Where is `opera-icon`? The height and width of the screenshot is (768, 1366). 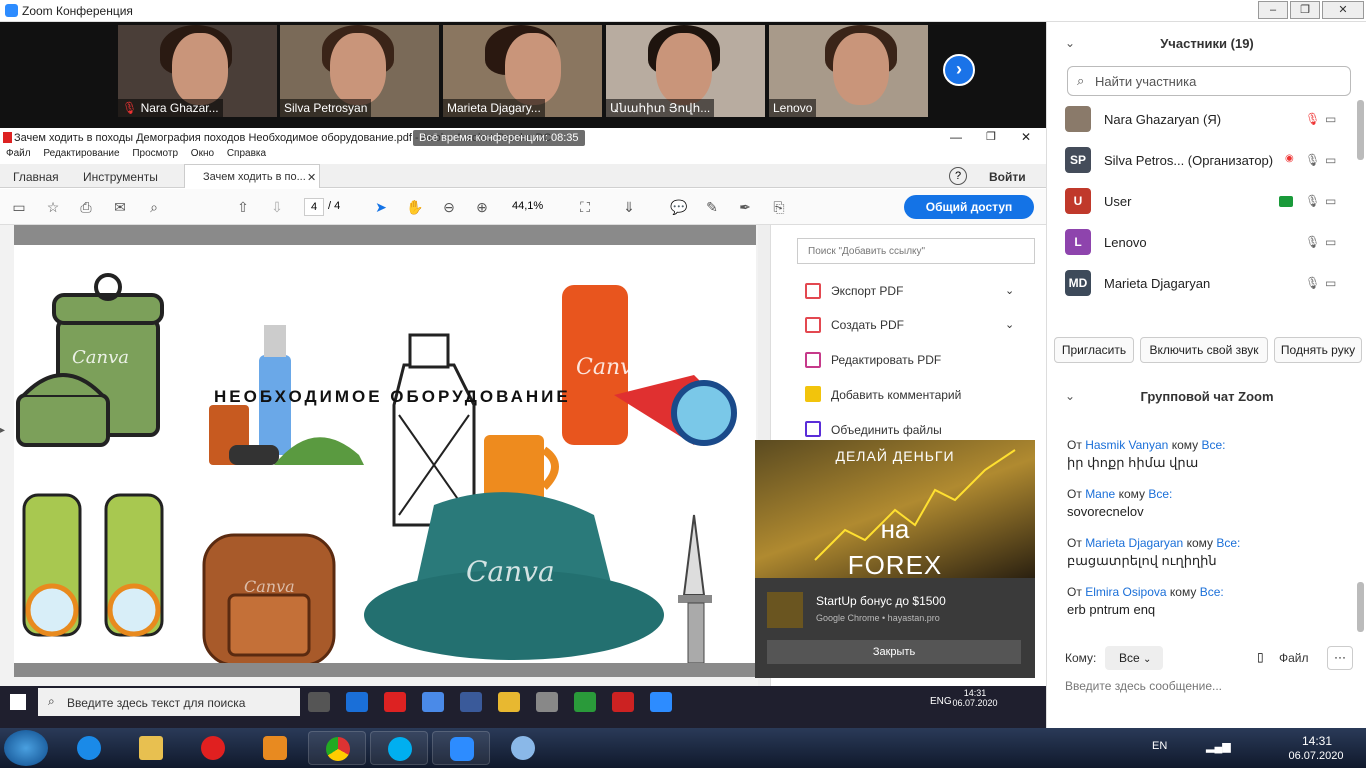
opera-icon is located at coordinates (395, 702).